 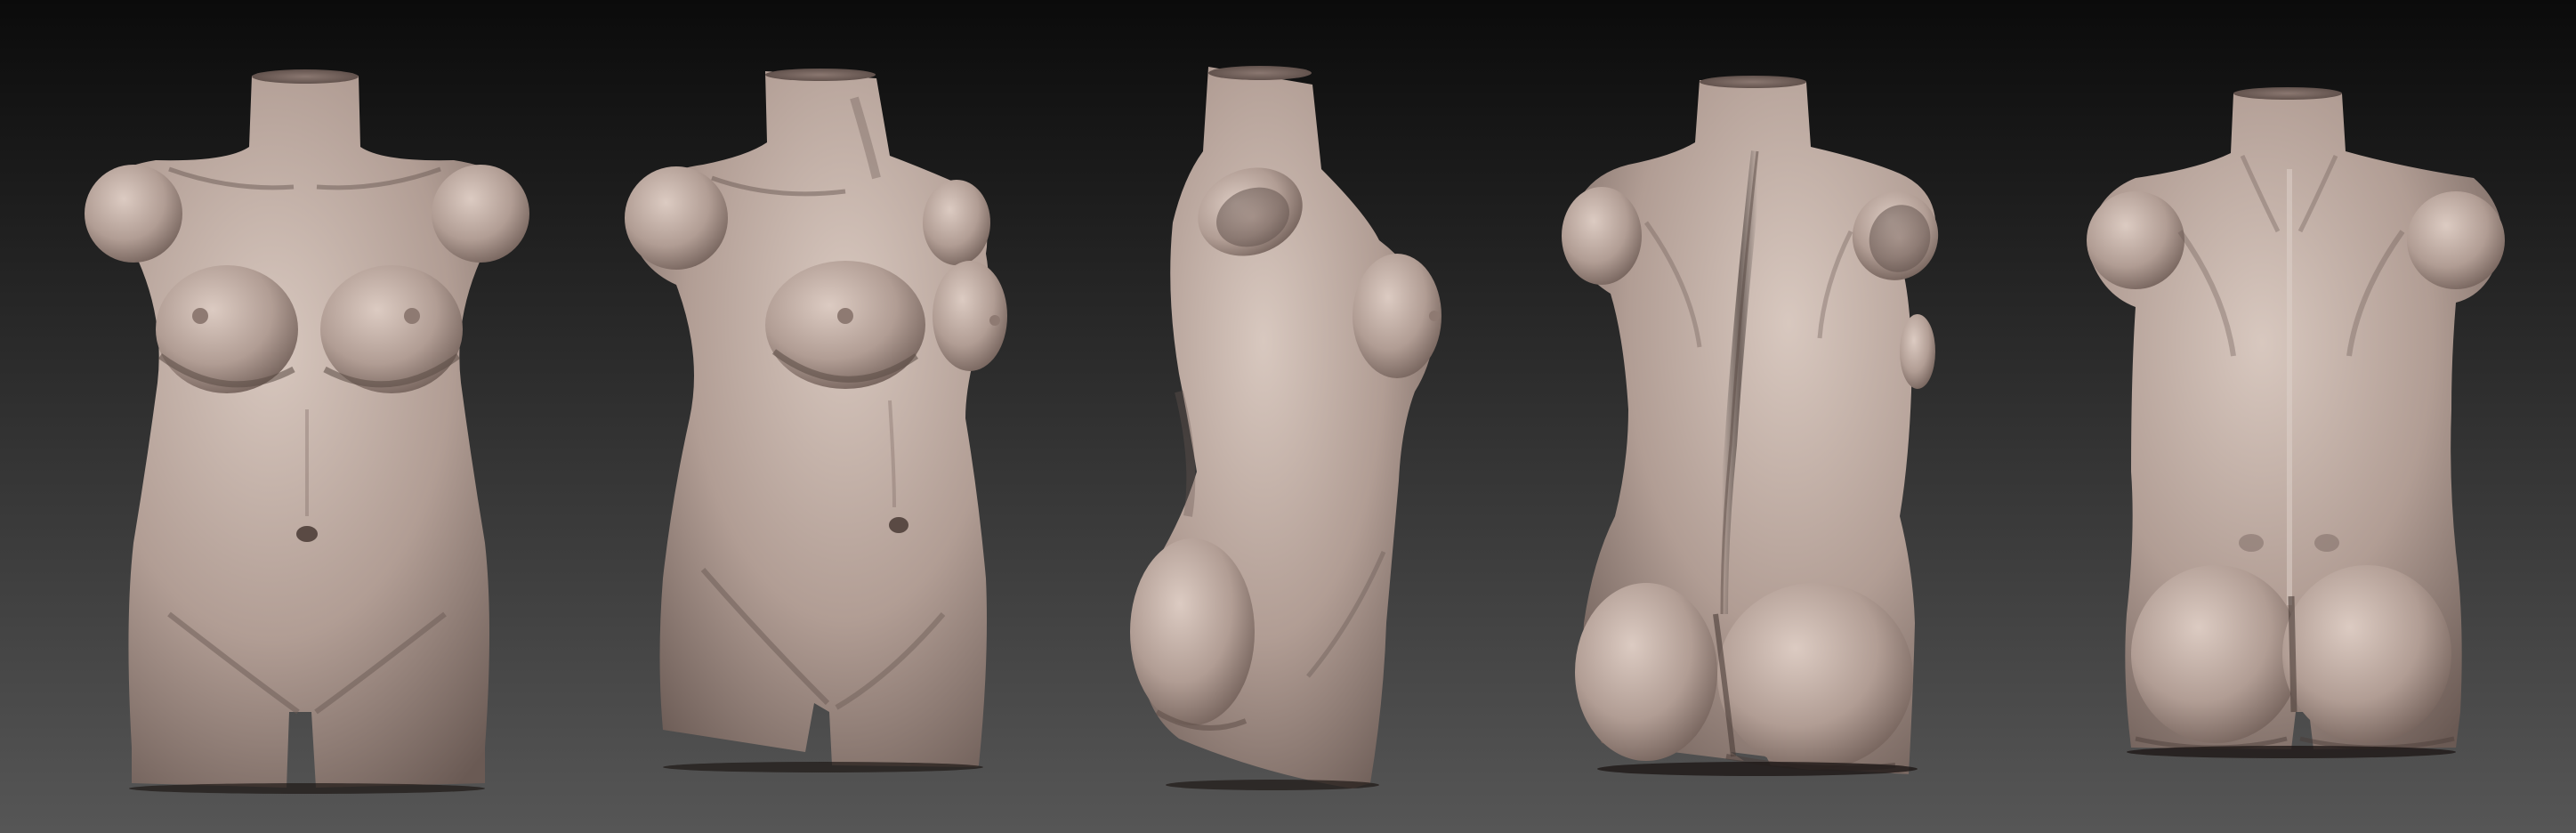 I want to click on torso-back-view, so click(x=2296, y=422).